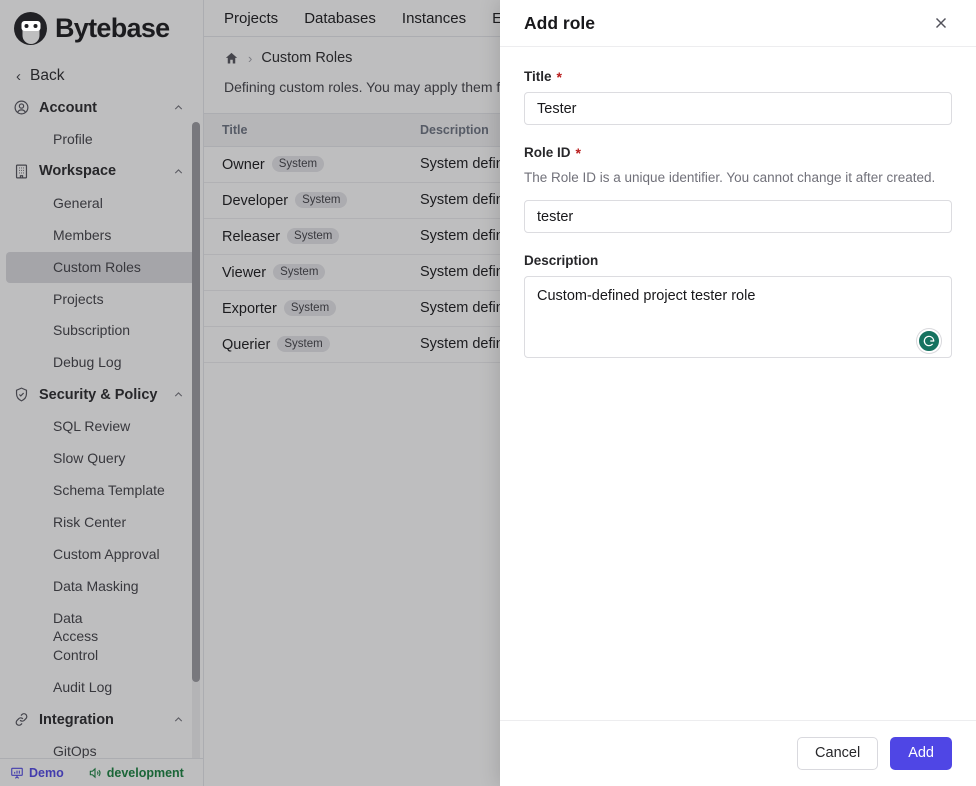  I want to click on title-input, so click(738, 108).